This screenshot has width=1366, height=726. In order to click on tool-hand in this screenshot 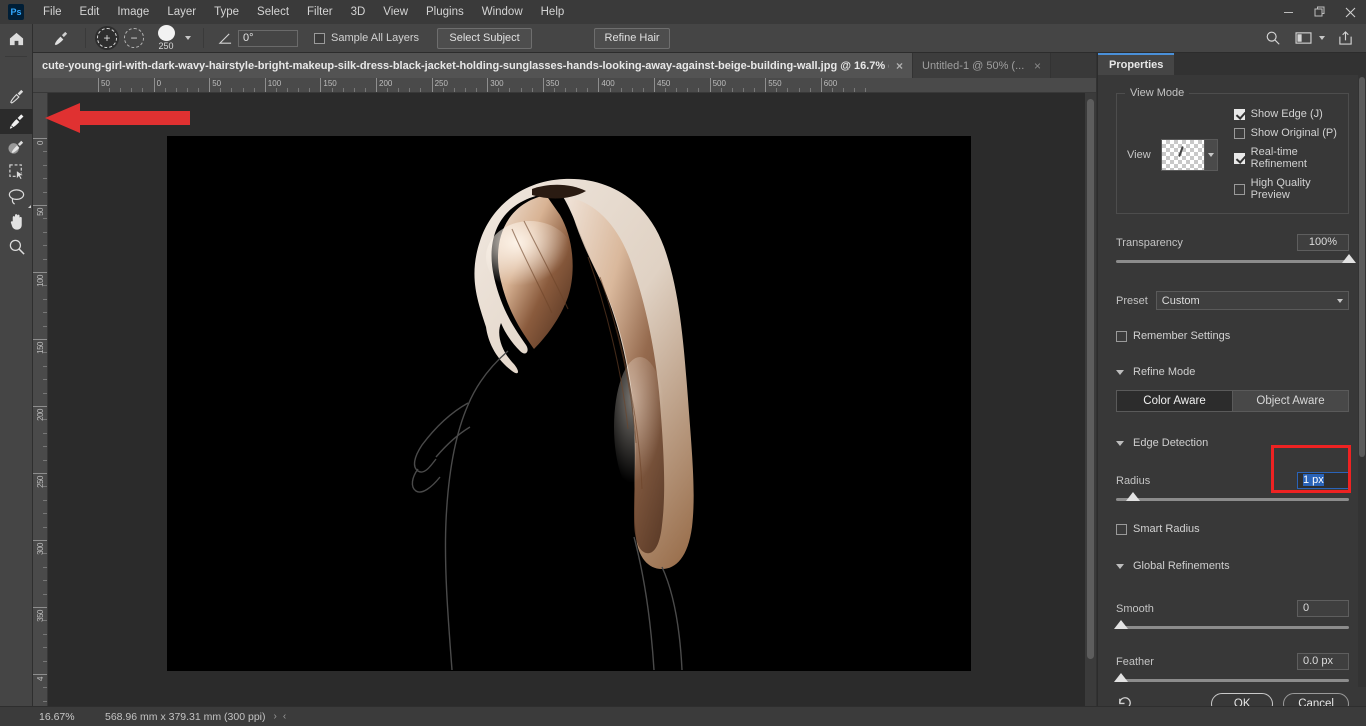, I will do `click(16, 221)`.